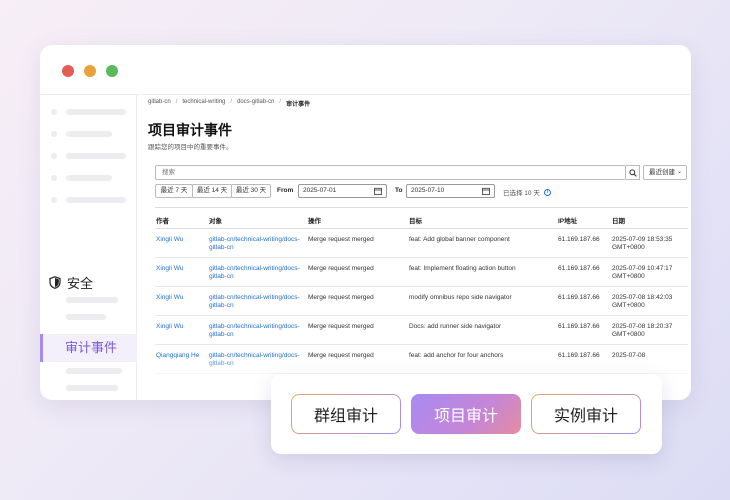  What do you see at coordinates (174, 191) in the screenshot?
I see `range-7-days-button: 最近 7 天` at bounding box center [174, 191].